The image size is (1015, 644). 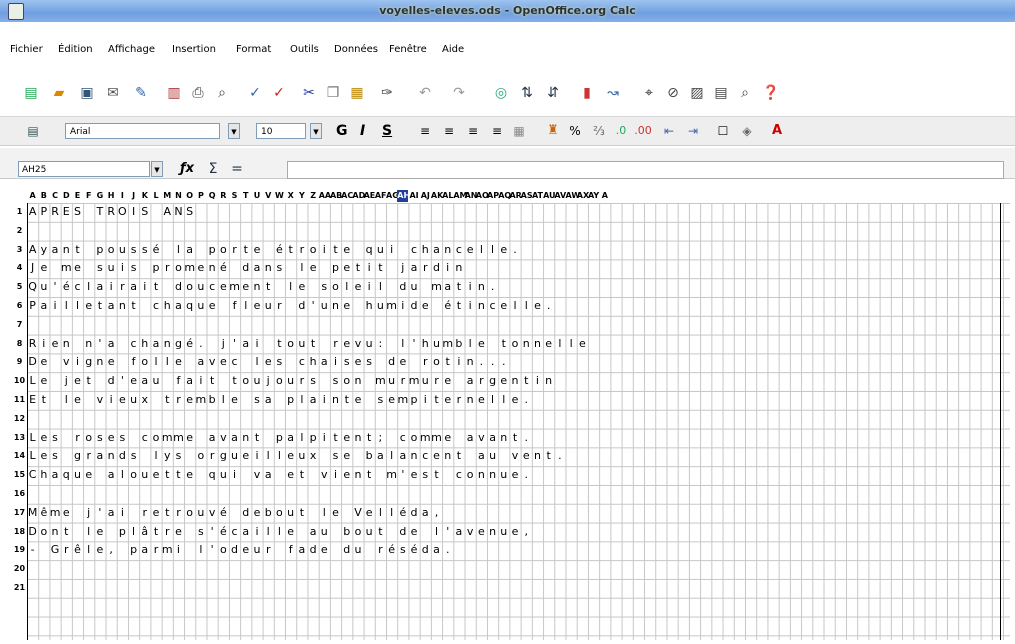 What do you see at coordinates (553, 93) in the screenshot?
I see `sort-descending-icon: ⇵` at bounding box center [553, 93].